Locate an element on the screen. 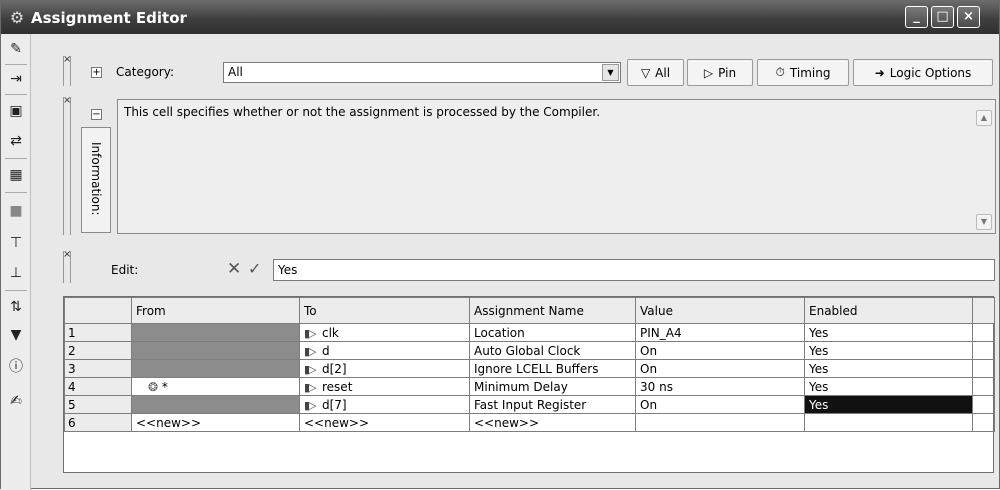  table-row: 5 ▮▷ d[7] Fast Input Register On Yes is located at coordinates (529, 404).